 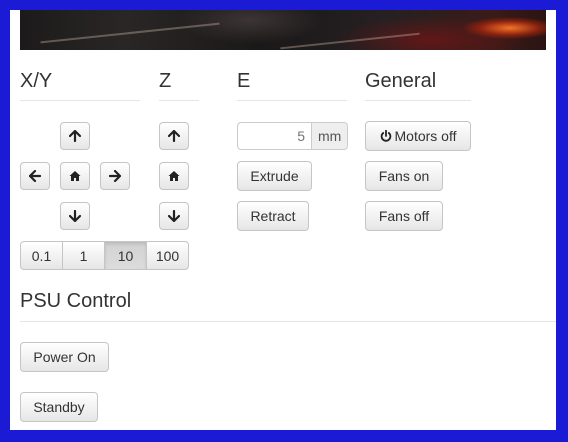 I want to click on step-100-button: 100, so click(x=167, y=255).